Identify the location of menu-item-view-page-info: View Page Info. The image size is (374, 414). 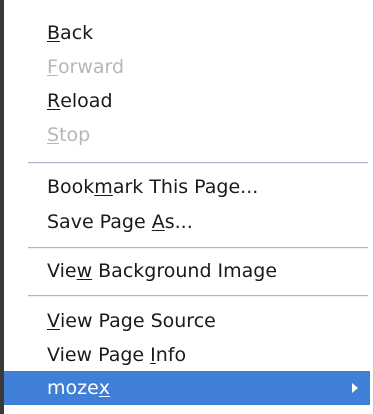
(187, 355).